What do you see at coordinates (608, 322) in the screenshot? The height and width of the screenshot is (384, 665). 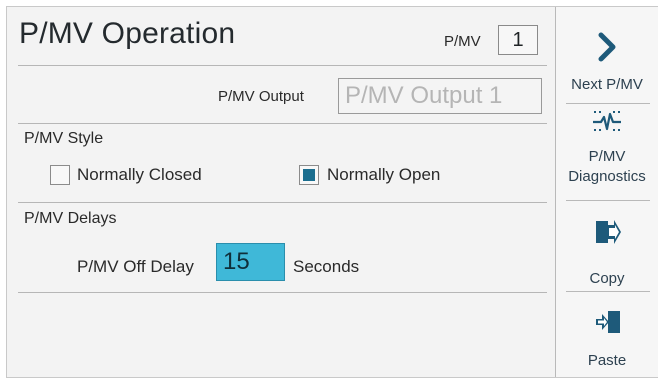 I see `paste-icon` at bounding box center [608, 322].